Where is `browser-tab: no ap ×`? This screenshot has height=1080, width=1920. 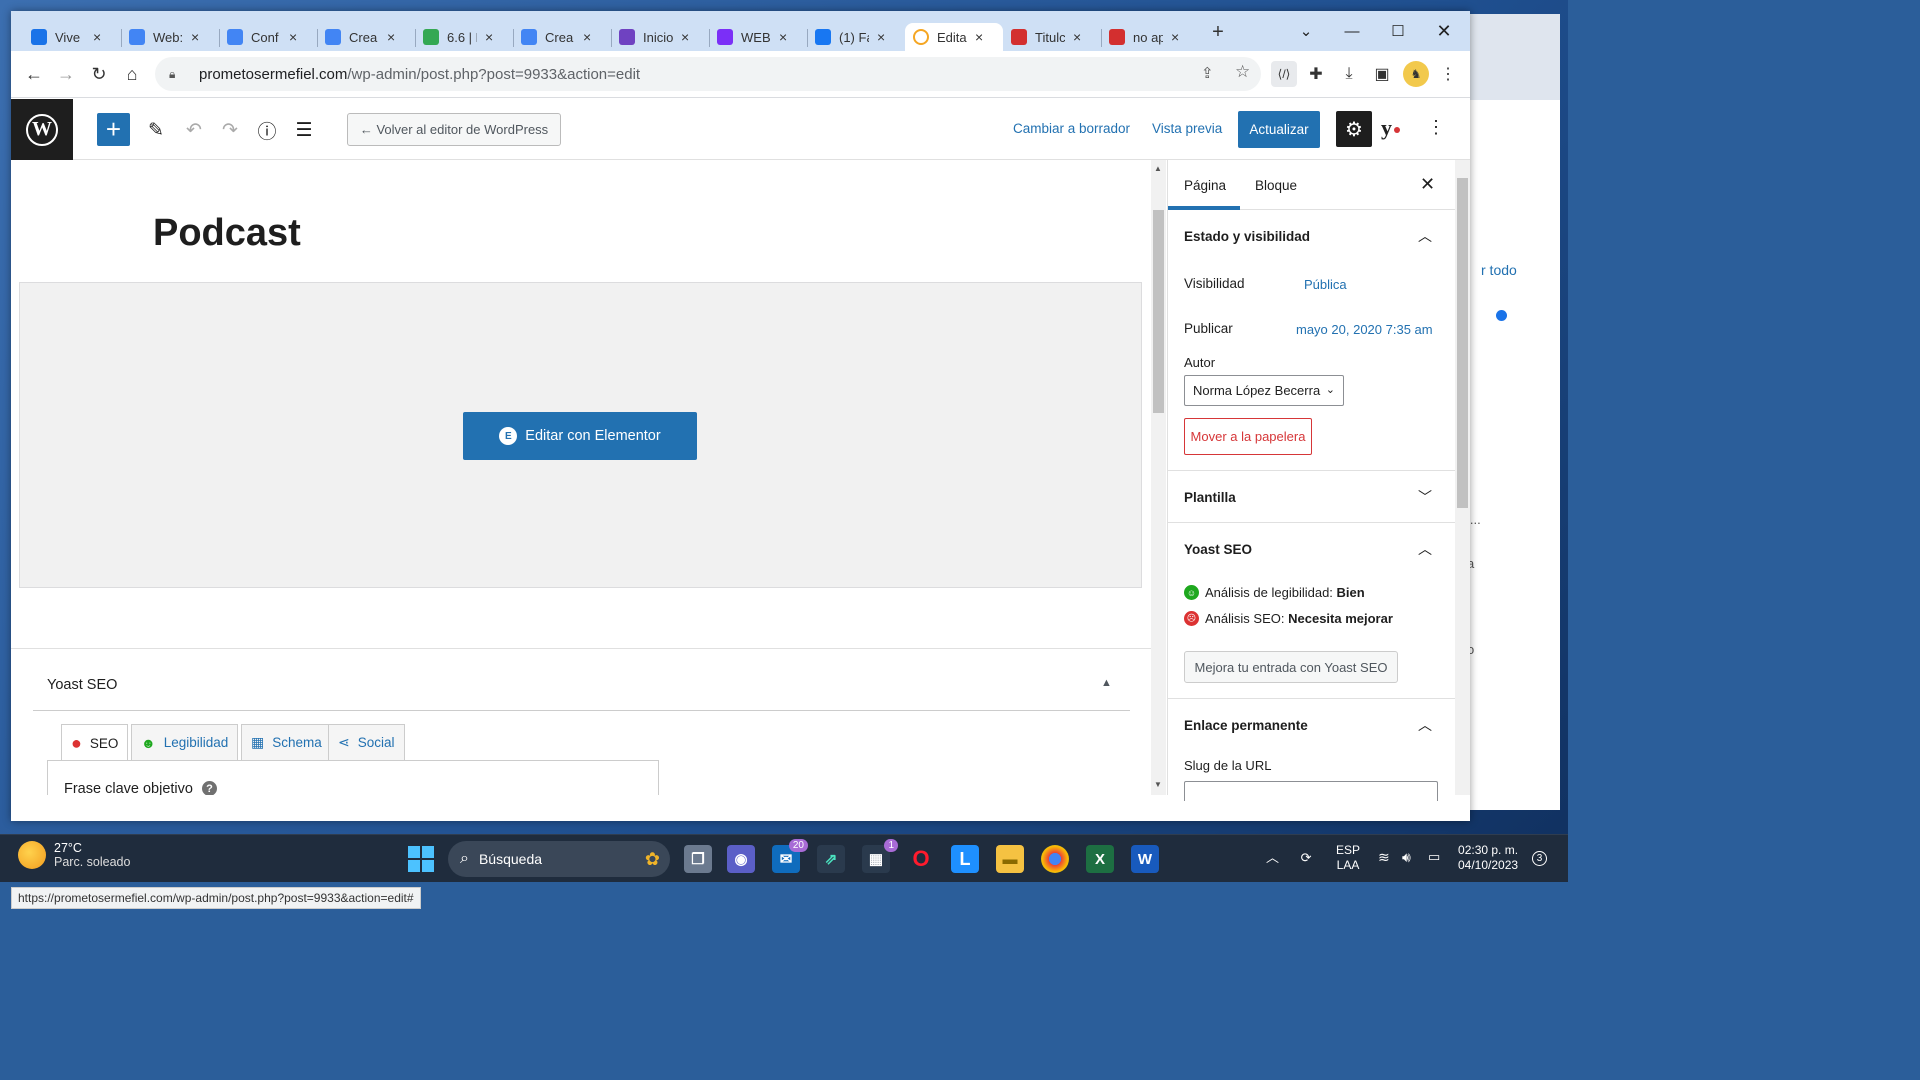
browser-tab: no ap × is located at coordinates (1150, 37).